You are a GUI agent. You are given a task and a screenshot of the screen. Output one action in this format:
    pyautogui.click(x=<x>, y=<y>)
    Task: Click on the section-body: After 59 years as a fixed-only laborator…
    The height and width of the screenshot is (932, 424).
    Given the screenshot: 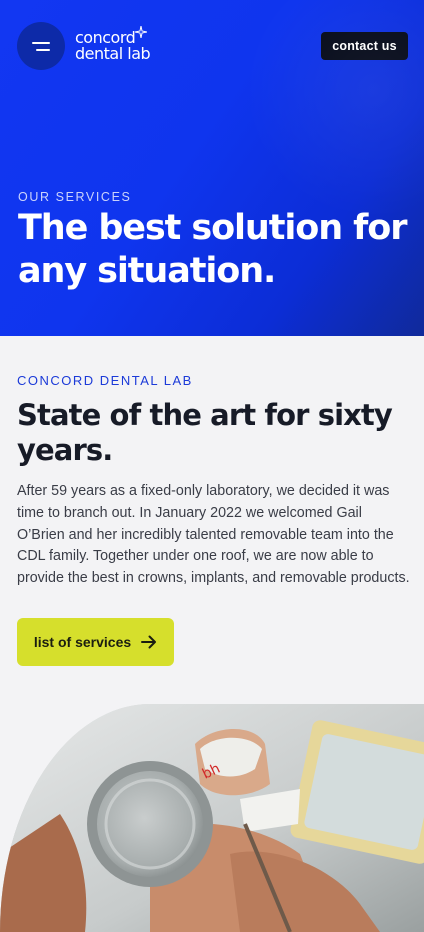 What is the action you would take?
    pyautogui.click(x=213, y=535)
    